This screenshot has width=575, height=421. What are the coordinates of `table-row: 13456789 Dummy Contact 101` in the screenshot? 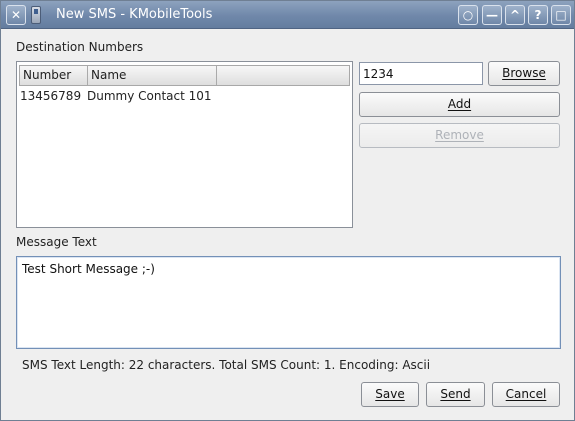 It's located at (184, 96).